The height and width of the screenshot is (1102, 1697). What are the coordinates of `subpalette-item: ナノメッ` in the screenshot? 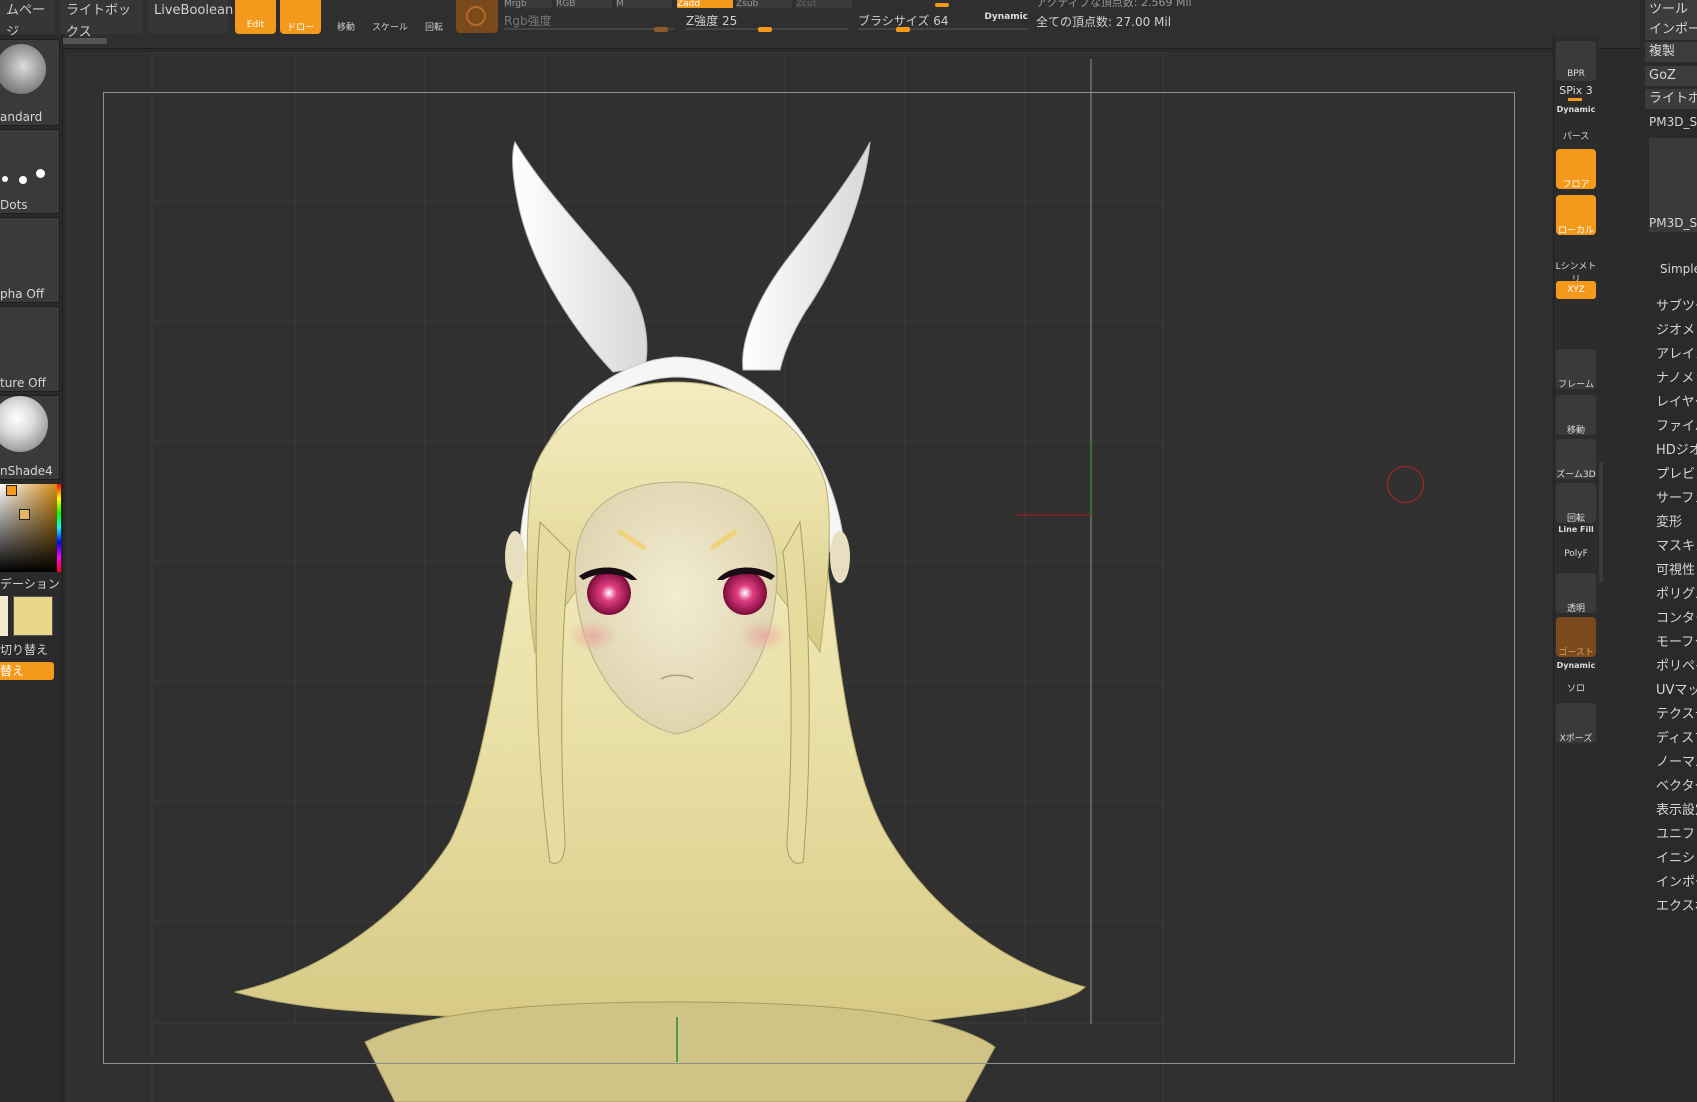 It's located at (1676, 376).